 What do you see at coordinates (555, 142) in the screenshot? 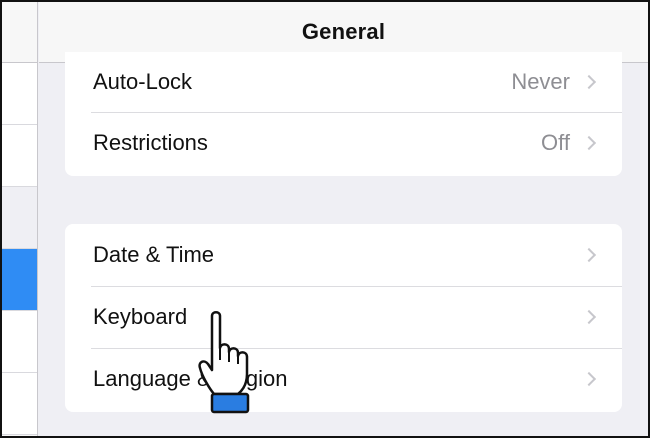
I see `row-value: Off` at bounding box center [555, 142].